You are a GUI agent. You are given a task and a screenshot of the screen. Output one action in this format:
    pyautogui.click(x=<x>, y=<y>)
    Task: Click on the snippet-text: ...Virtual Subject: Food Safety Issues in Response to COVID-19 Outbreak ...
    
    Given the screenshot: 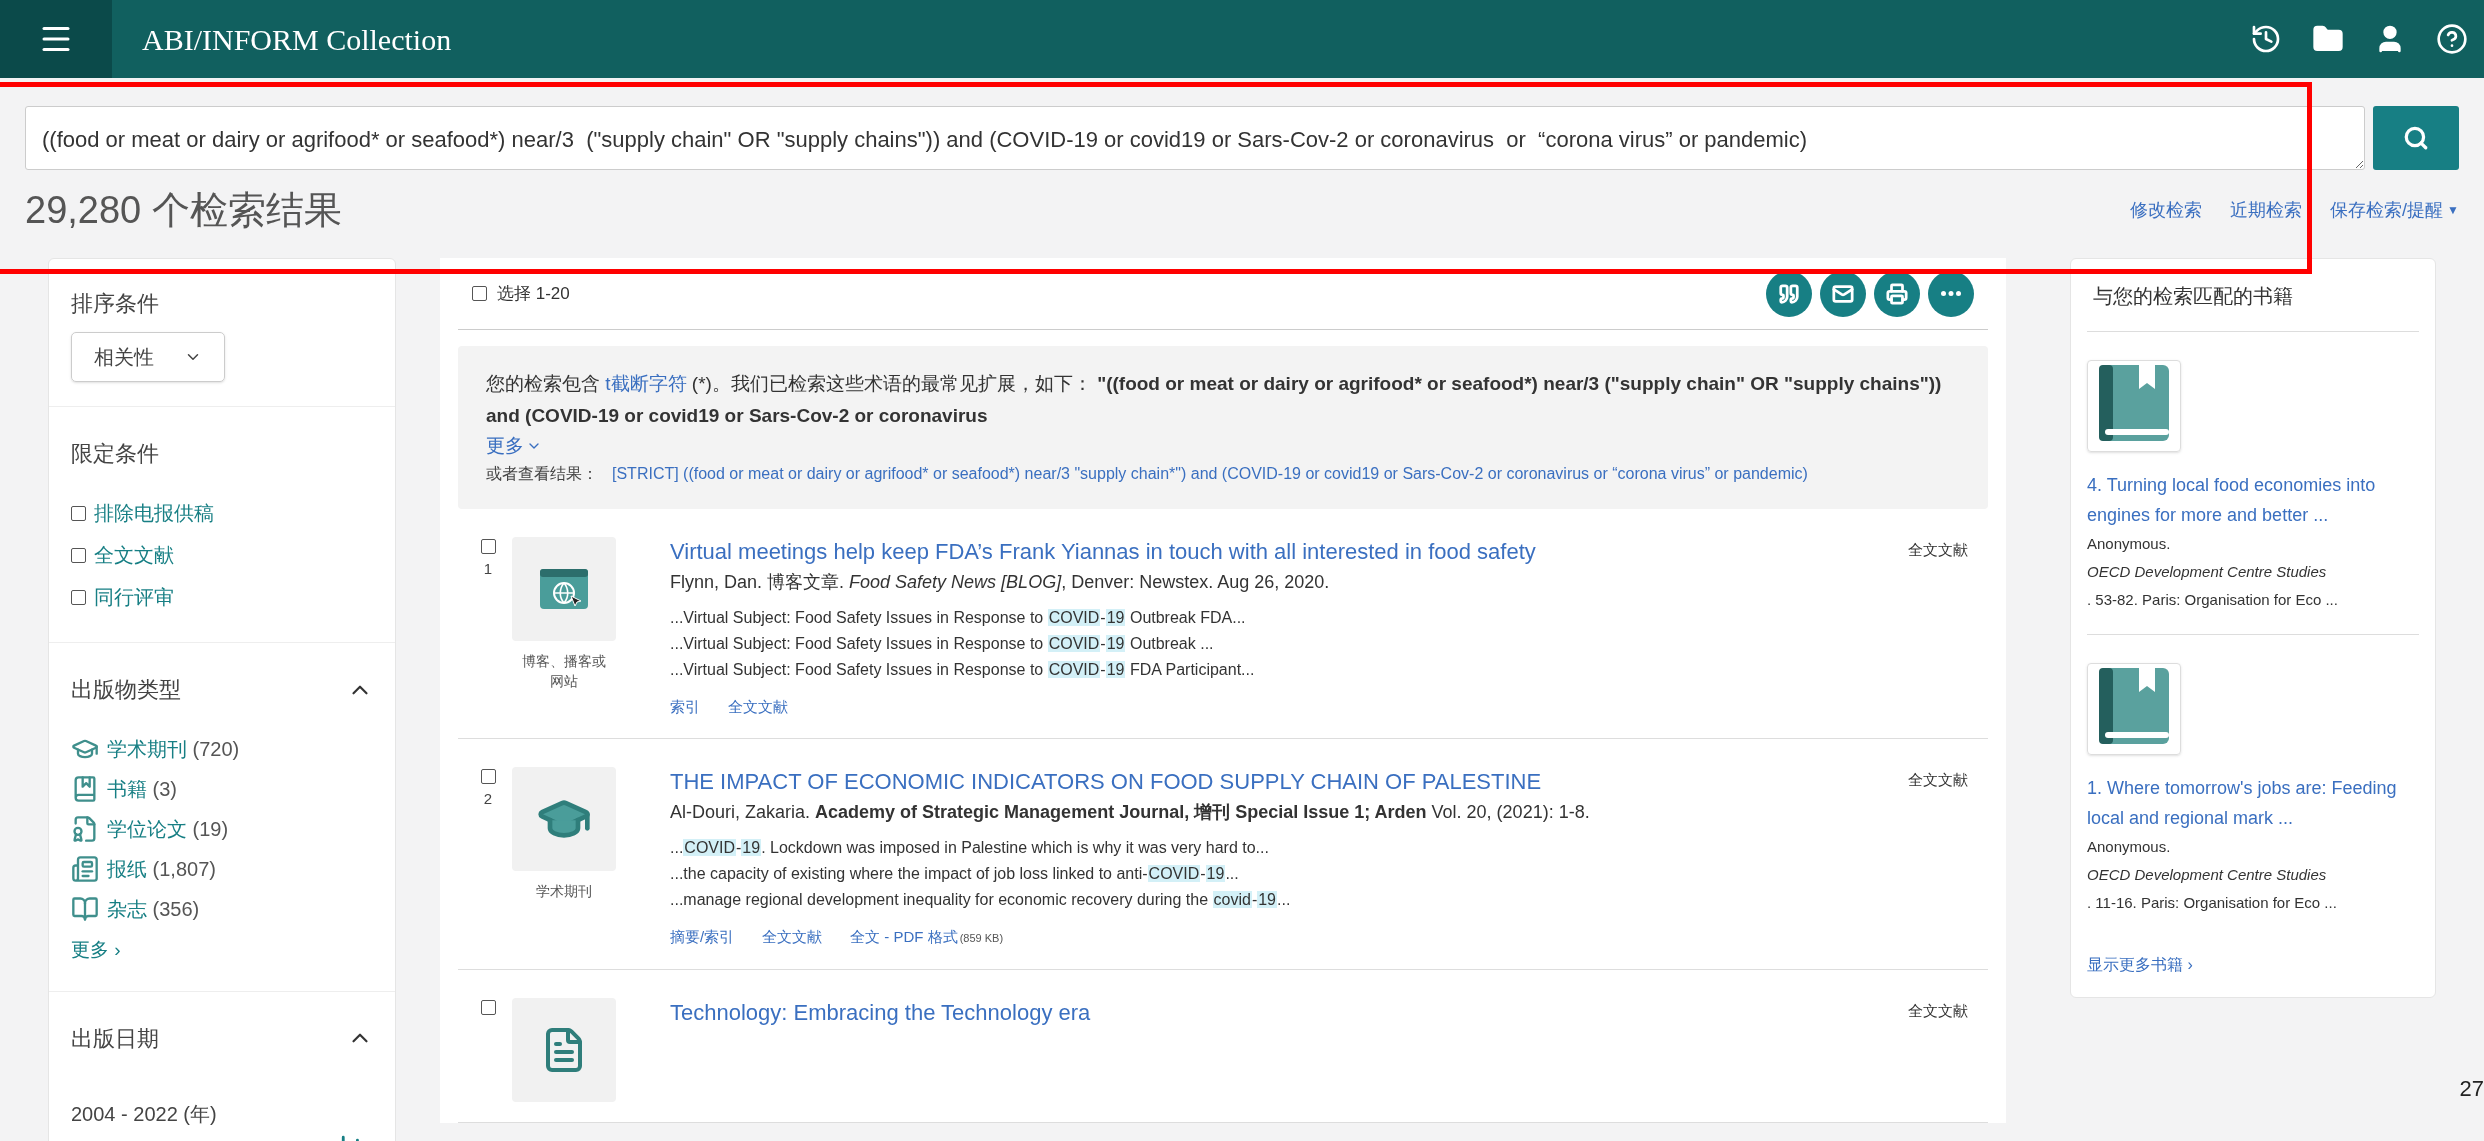 What is the action you would take?
    pyautogui.click(x=942, y=643)
    